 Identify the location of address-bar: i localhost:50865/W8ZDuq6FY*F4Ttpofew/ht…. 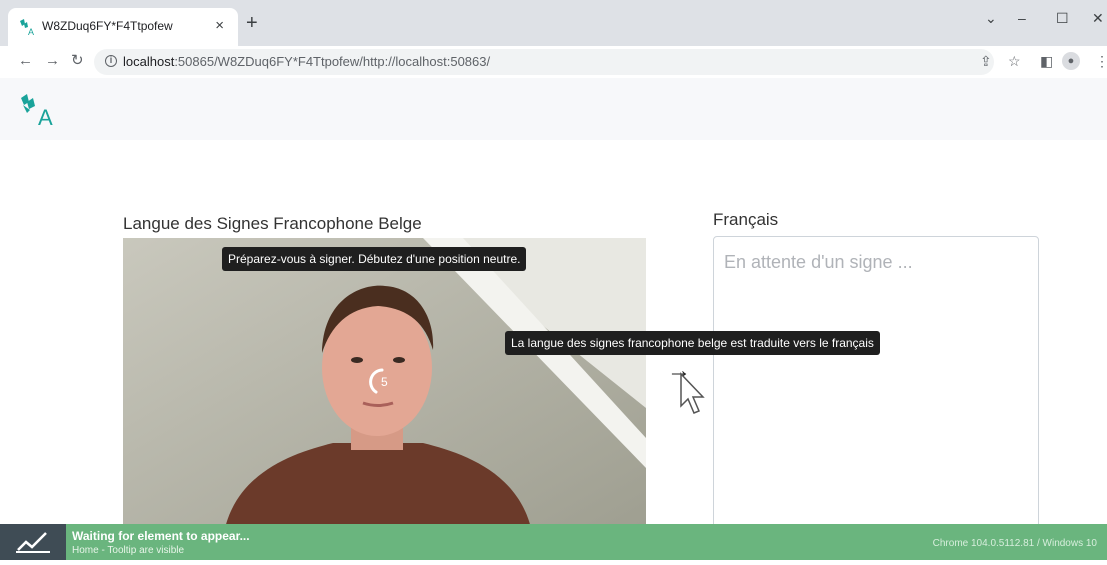
(544, 62).